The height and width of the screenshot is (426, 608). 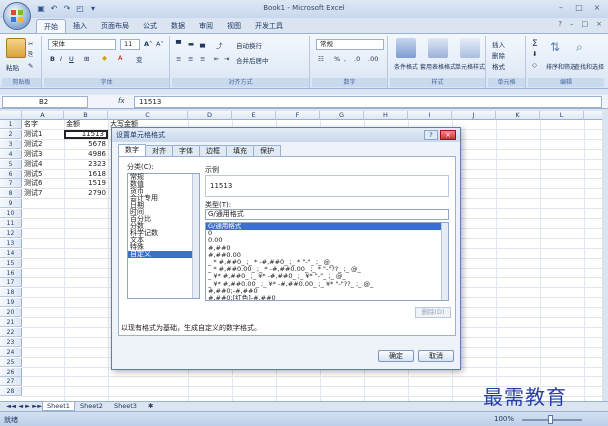 I want to click on tab-review: 审阅, so click(x=206, y=26).